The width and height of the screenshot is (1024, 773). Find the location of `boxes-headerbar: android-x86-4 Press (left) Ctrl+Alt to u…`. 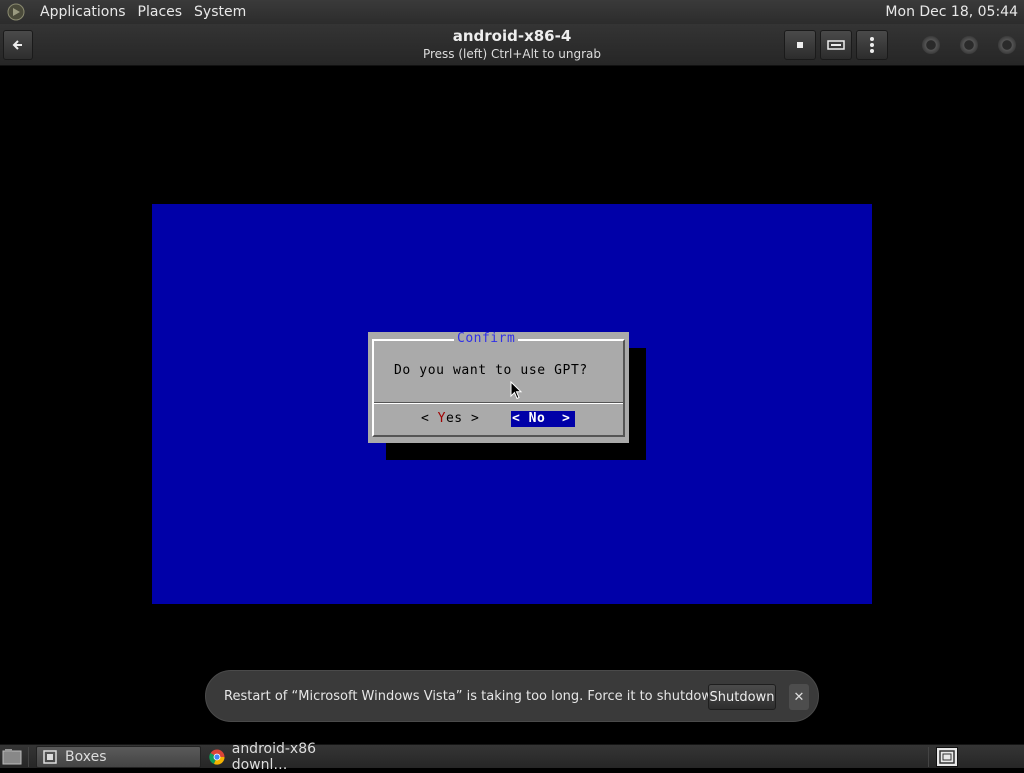

boxes-headerbar: android-x86-4 Press (left) Ctrl+Alt to u… is located at coordinates (512, 45).